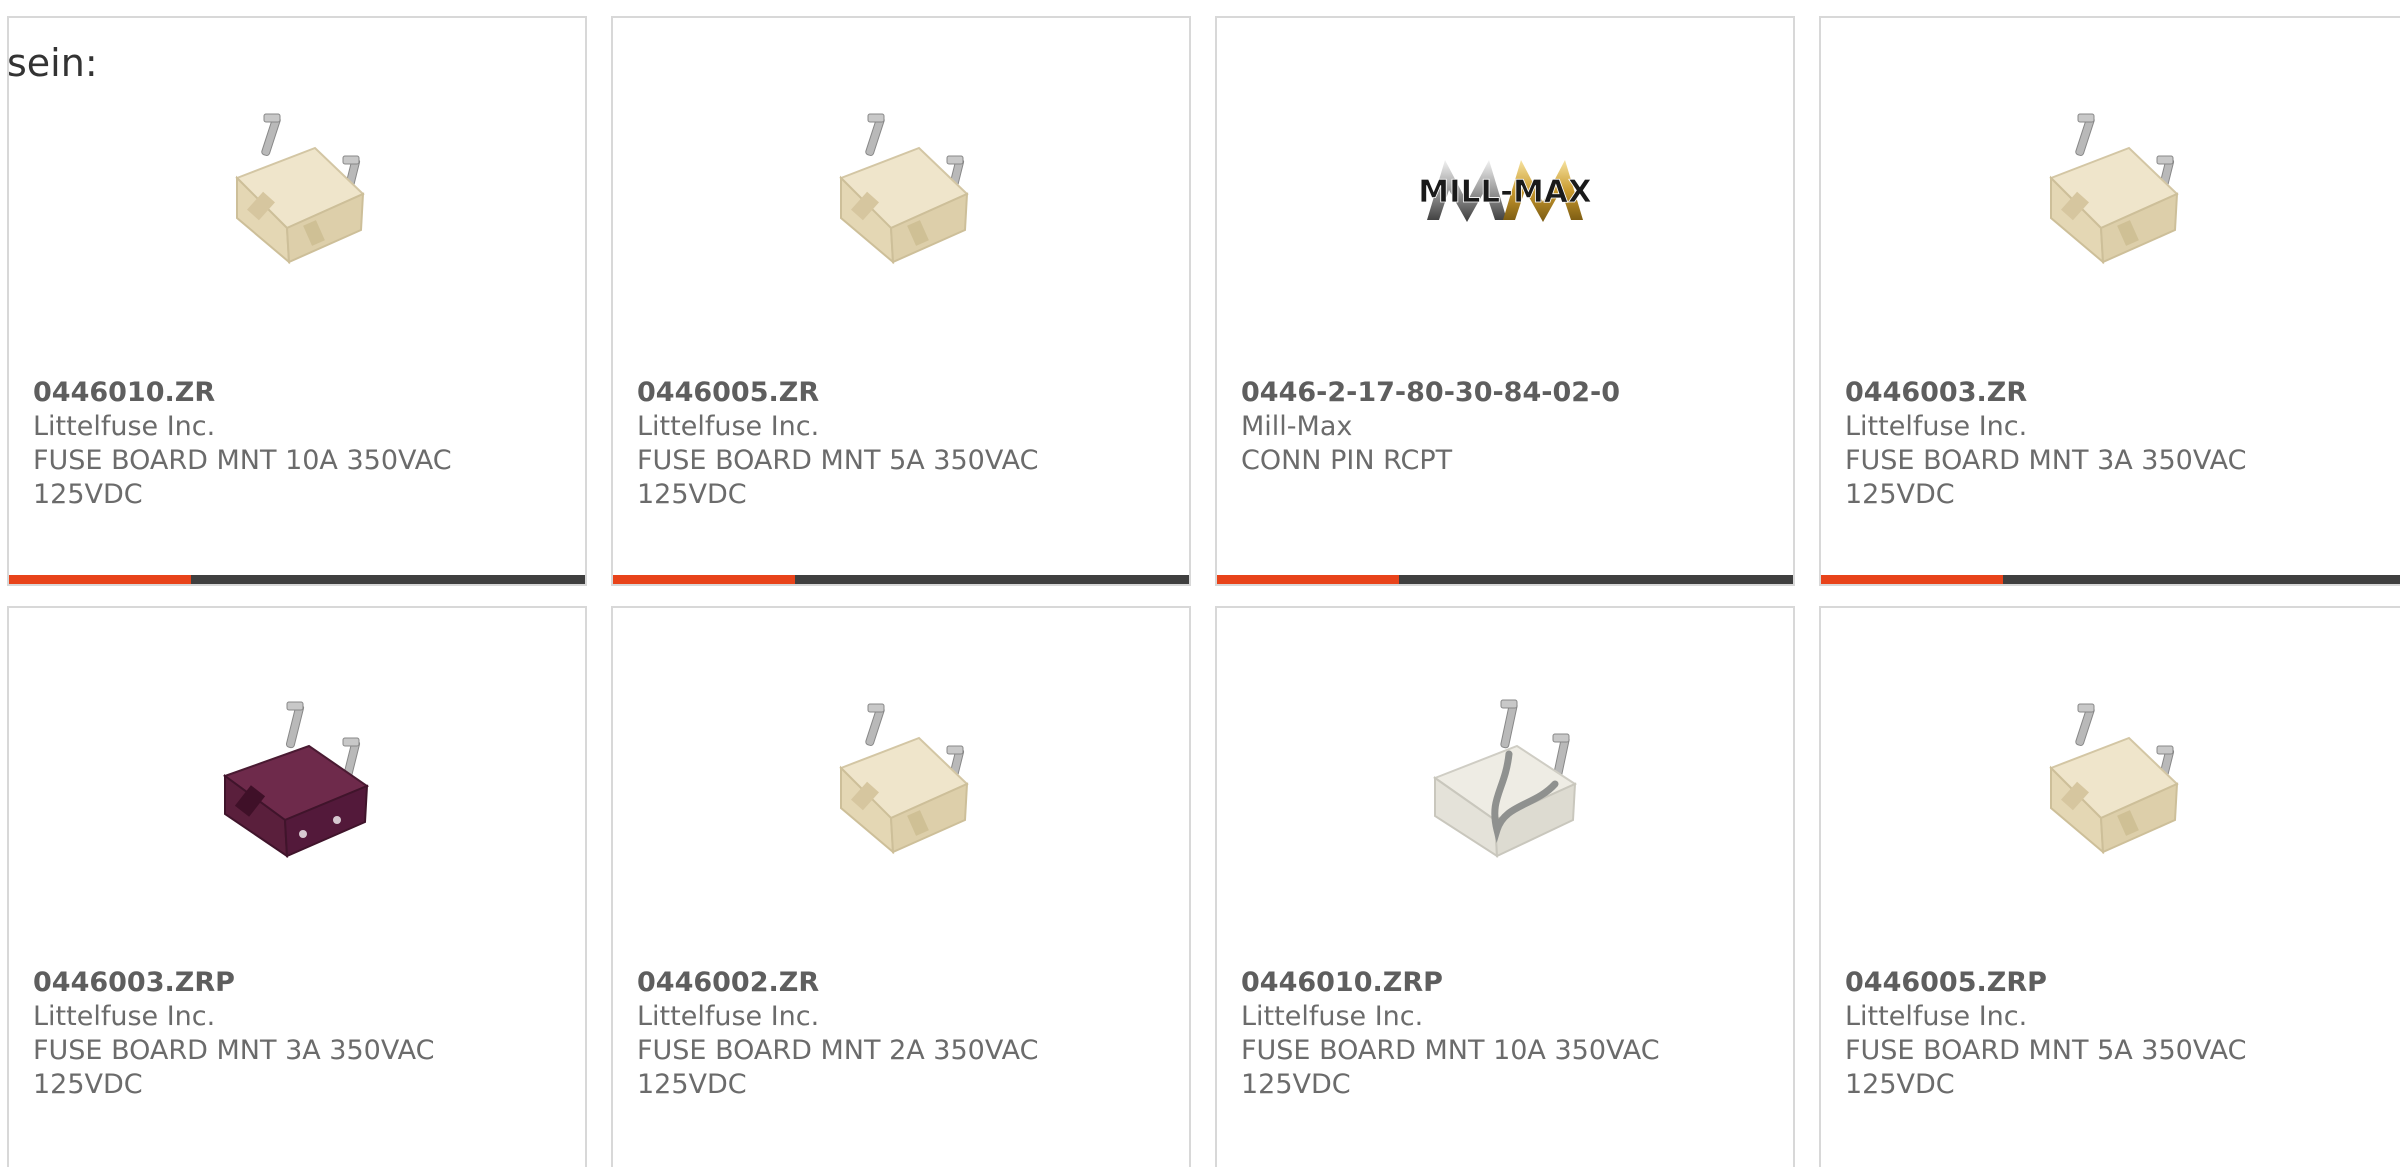  What do you see at coordinates (905, 393) in the screenshot?
I see `part-number-link: 0446005.ZR` at bounding box center [905, 393].